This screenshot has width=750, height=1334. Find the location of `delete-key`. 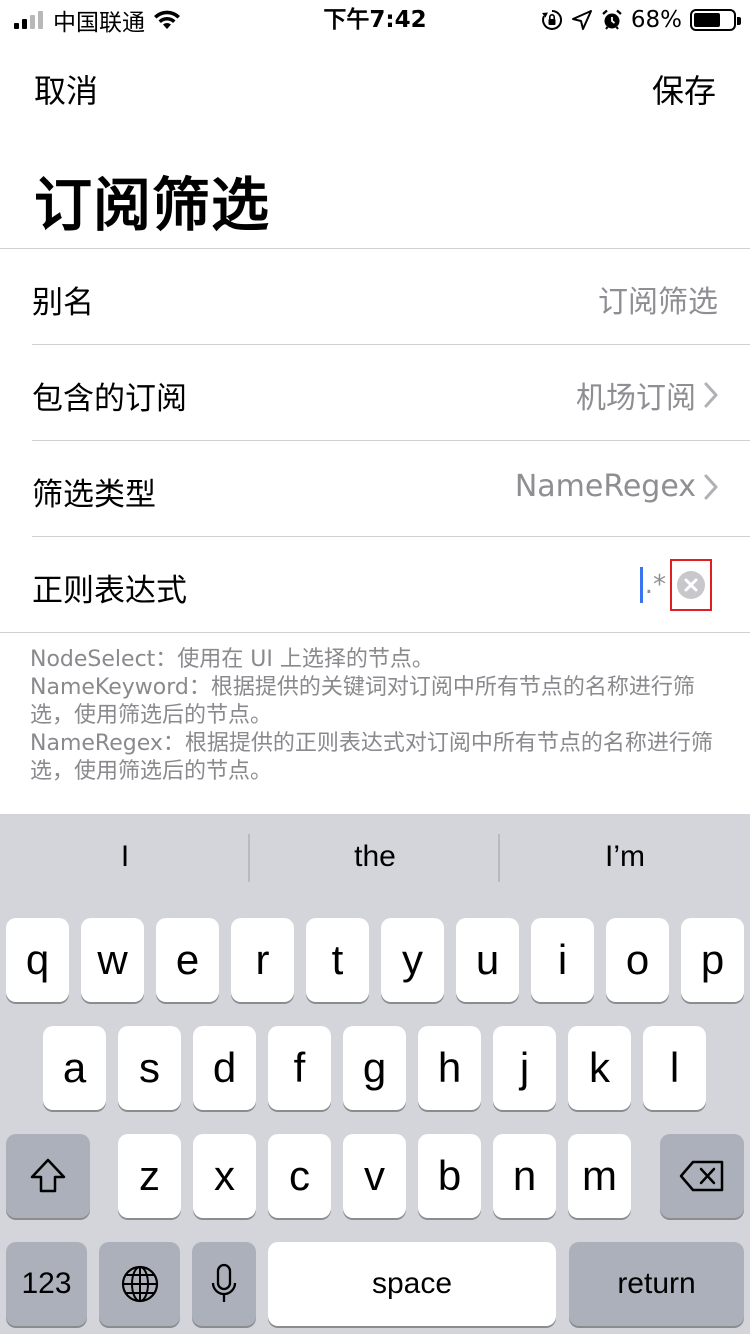

delete-key is located at coordinates (702, 1176).